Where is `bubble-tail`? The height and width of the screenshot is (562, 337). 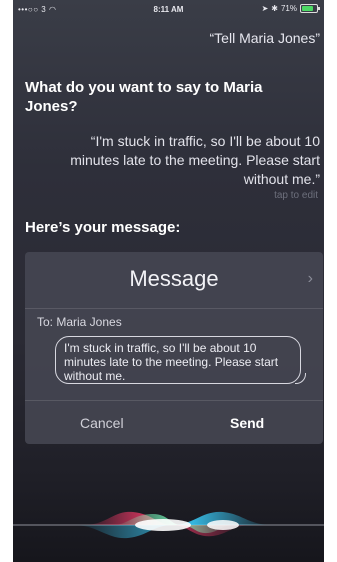
bubble-tail is located at coordinates (300, 378).